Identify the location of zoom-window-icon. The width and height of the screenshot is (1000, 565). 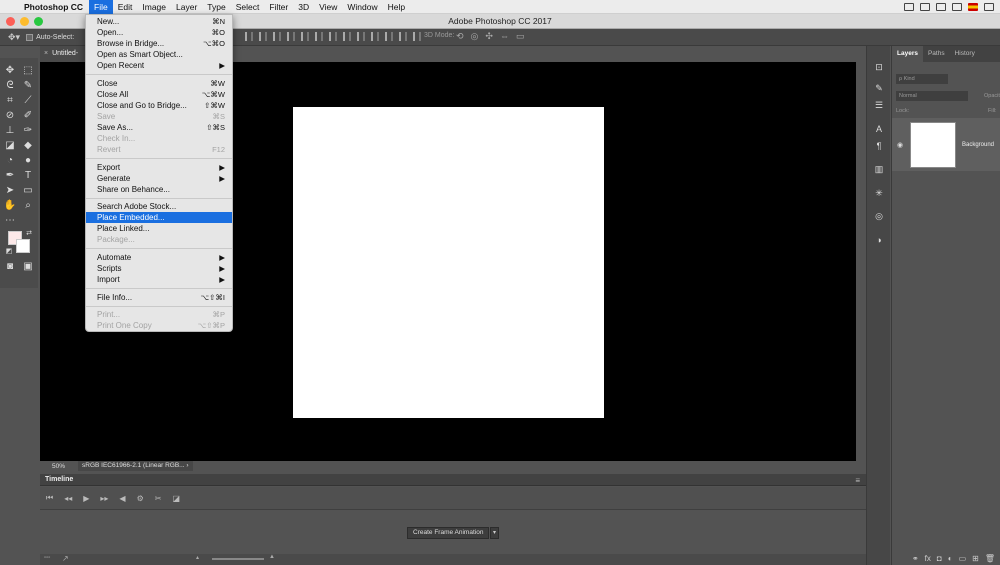
(38, 21).